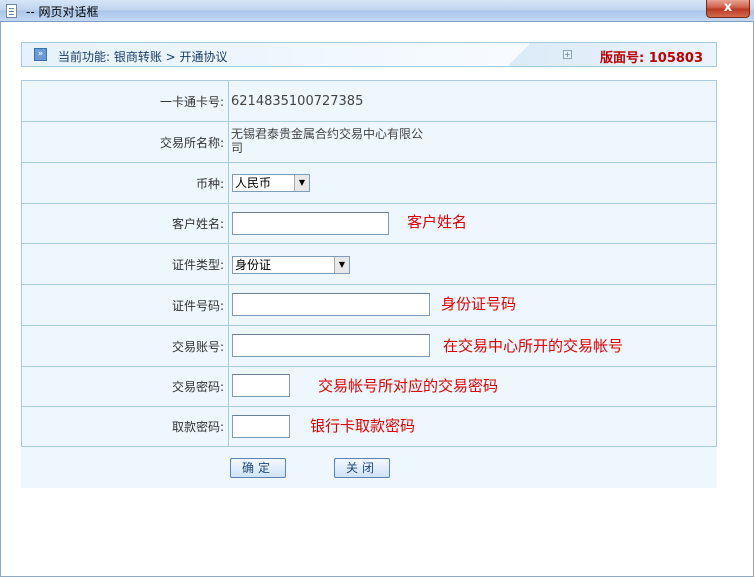 Image resolution: width=754 pixels, height=577 pixels. Describe the element at coordinates (125, 264) in the screenshot. I see `id-type-label: 证件类型:` at that location.